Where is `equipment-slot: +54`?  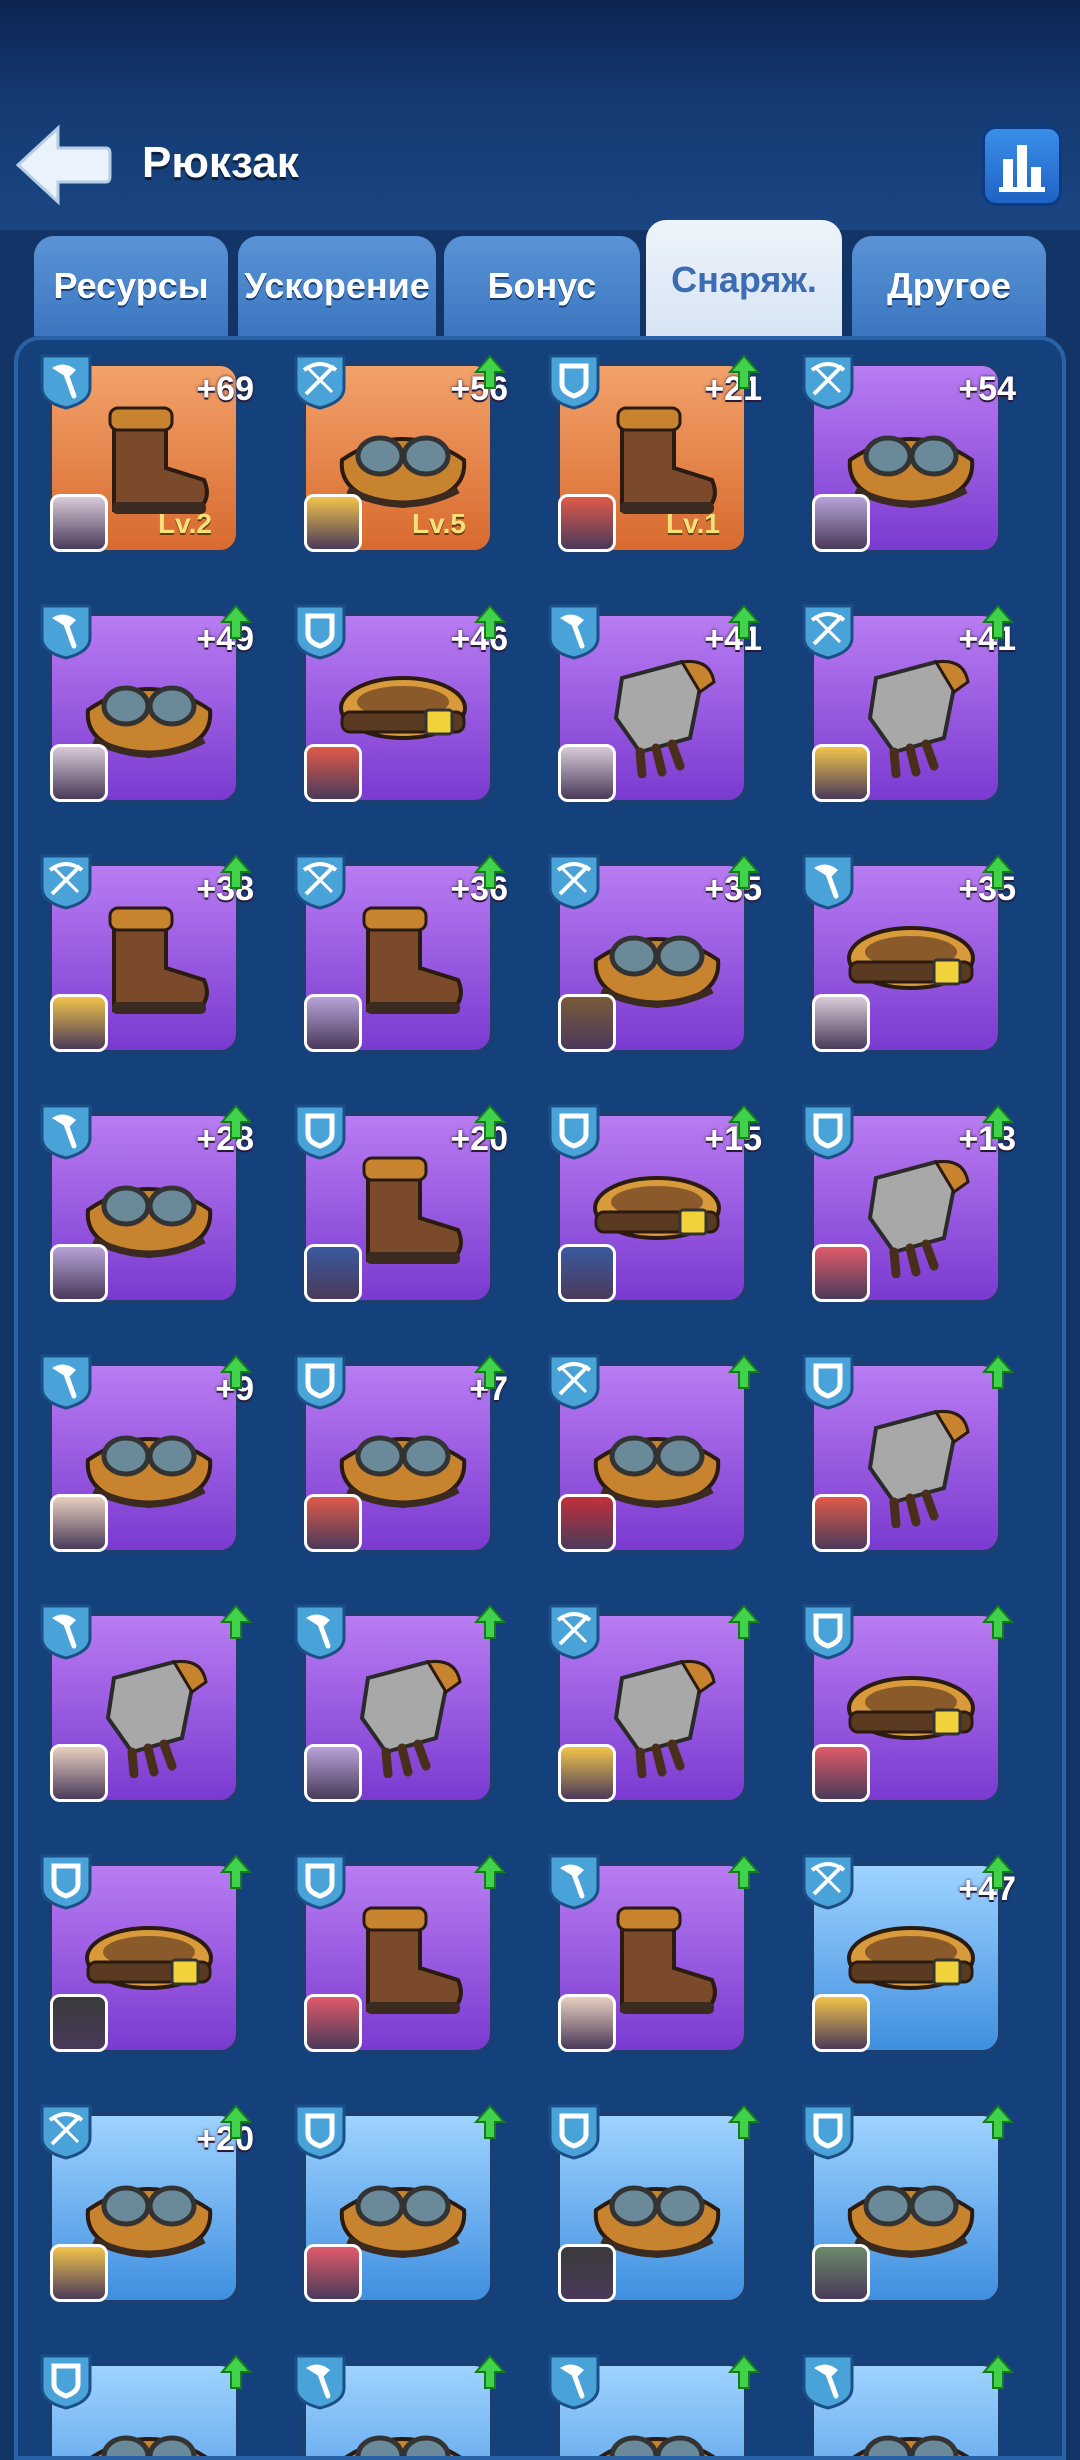
equipment-slot: +54 is located at coordinates (906, 451).